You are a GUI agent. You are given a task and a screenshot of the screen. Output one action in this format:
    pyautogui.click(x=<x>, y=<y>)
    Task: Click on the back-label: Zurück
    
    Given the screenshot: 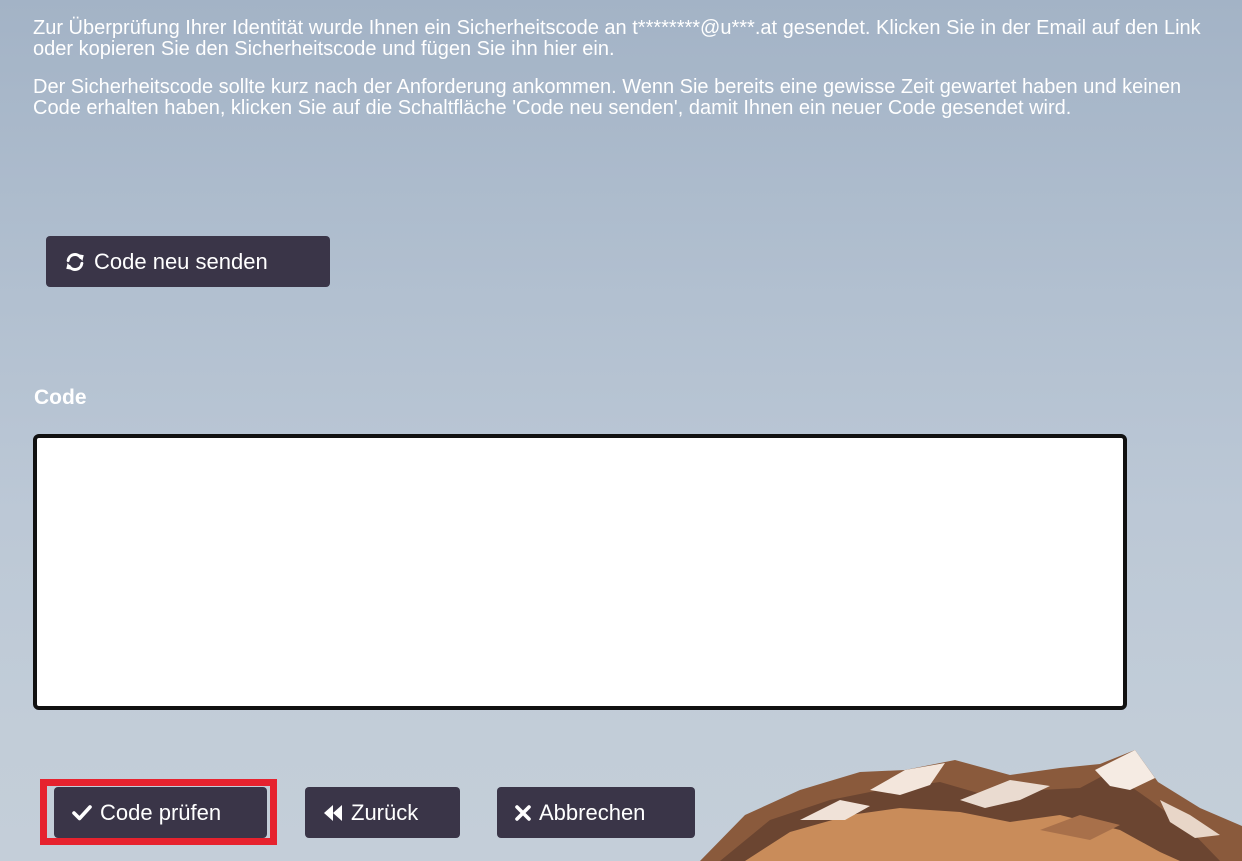 What is the action you would take?
    pyautogui.click(x=385, y=812)
    